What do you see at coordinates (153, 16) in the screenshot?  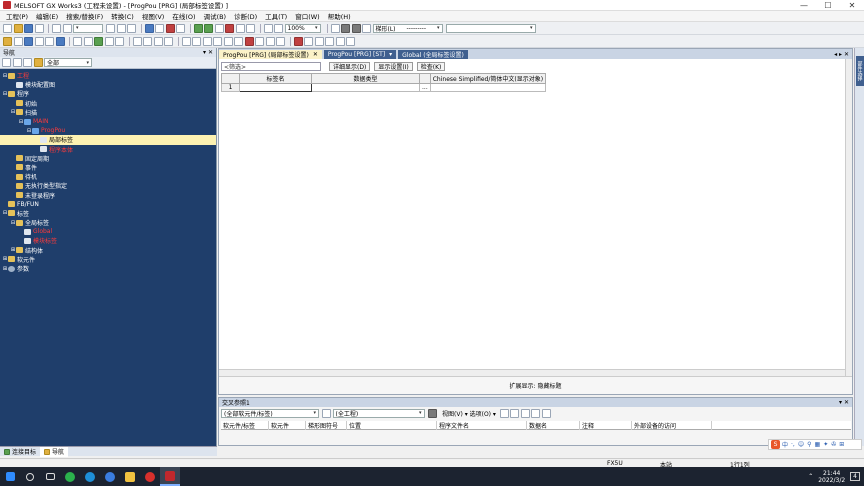 I see `menu-view: 视图(V)` at bounding box center [153, 16].